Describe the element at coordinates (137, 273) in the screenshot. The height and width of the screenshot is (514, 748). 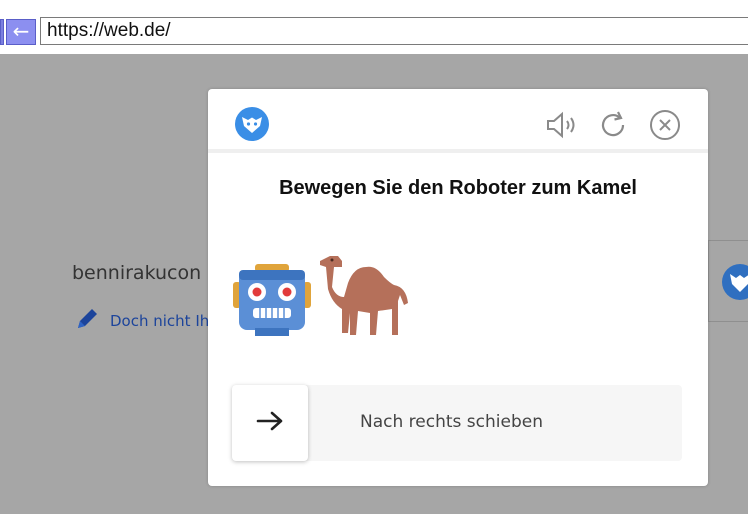
I see `username-text: bennirakucon` at that location.